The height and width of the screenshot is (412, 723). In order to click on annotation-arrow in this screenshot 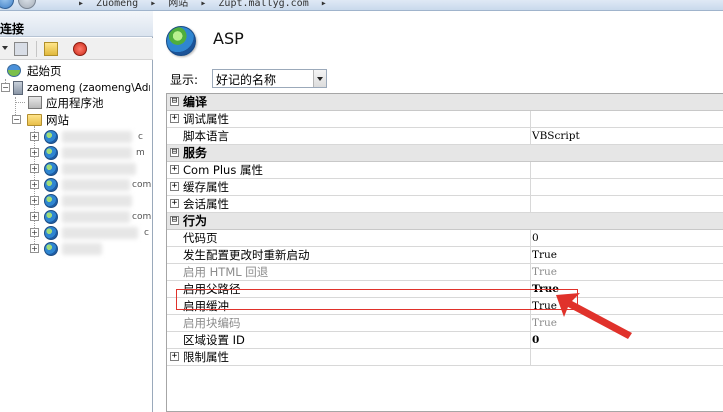, I will do `click(594, 316)`.